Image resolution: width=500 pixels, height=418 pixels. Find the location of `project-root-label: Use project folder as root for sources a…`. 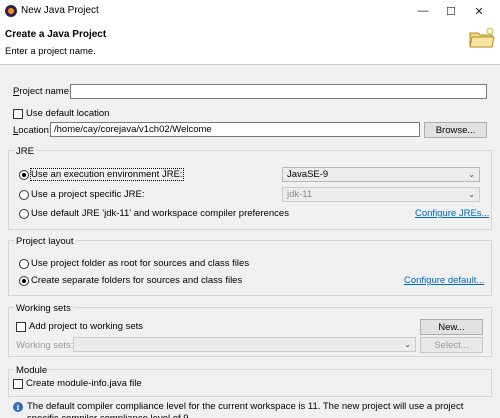

project-root-label: Use project folder as root for sources a… is located at coordinates (140, 263).